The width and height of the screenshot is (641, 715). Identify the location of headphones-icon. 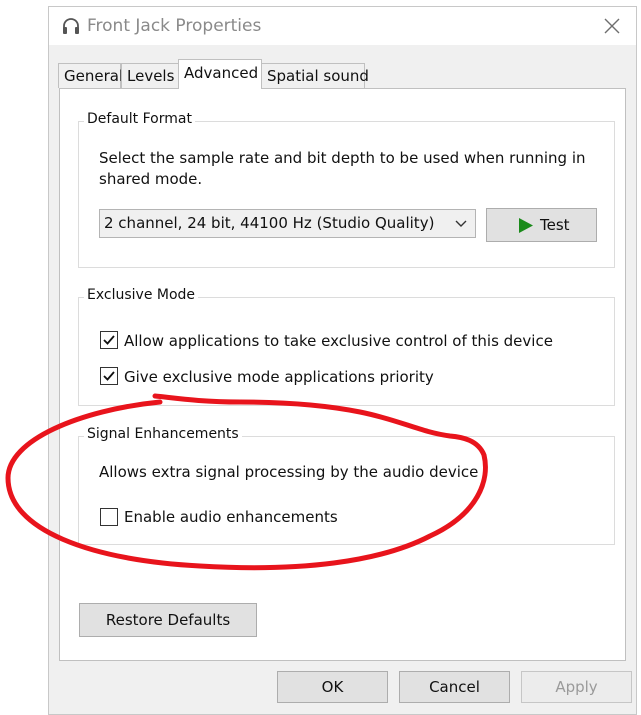
(71, 26).